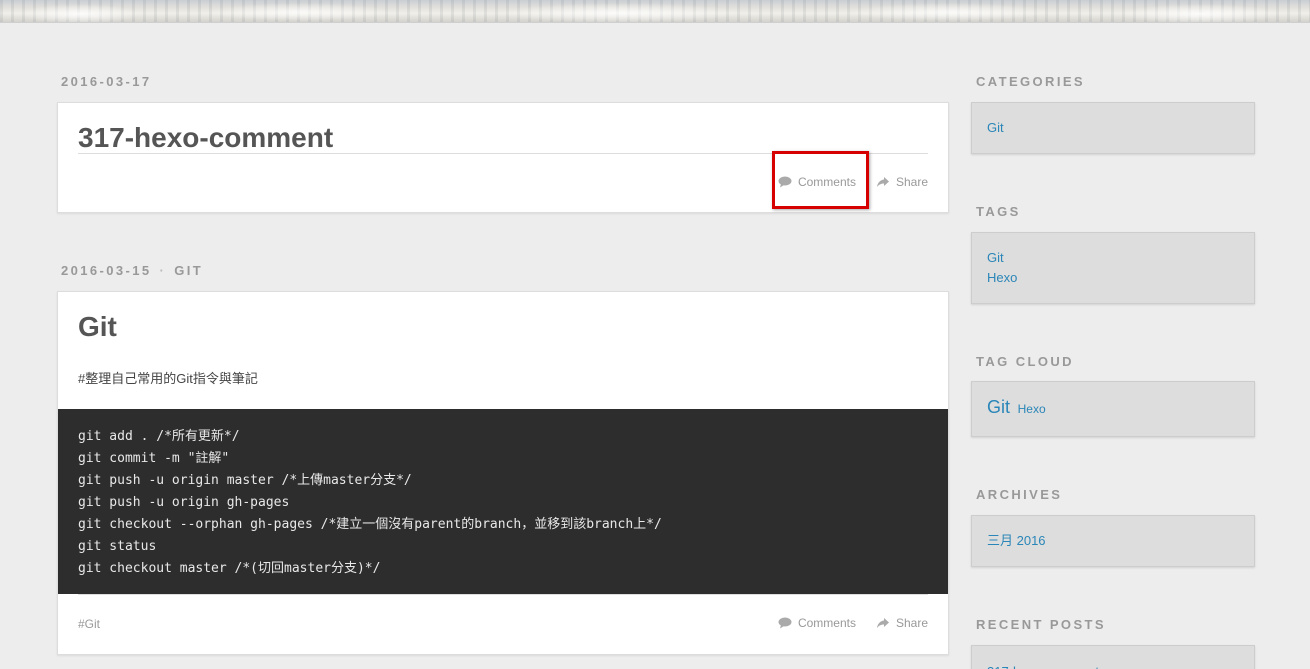 This screenshot has width=1310, height=669. Describe the element at coordinates (826, 623) in the screenshot. I see `comments-label: Comments` at that location.